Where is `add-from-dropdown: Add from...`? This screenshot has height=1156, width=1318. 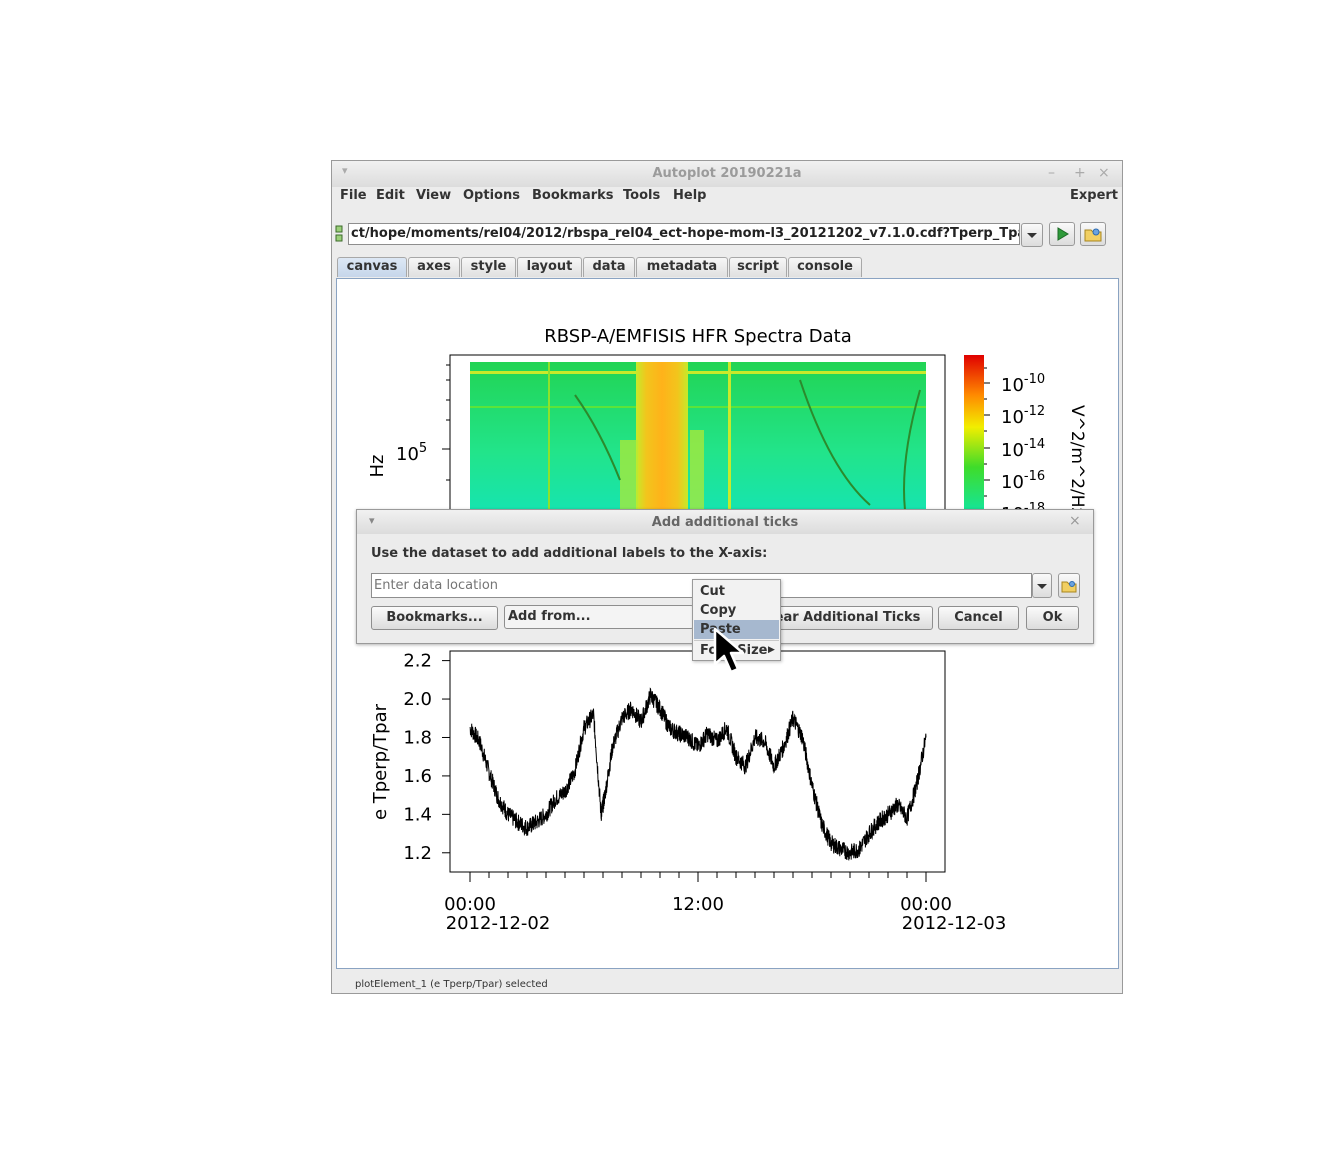
add-from-dropdown: Add from... is located at coordinates (599, 617).